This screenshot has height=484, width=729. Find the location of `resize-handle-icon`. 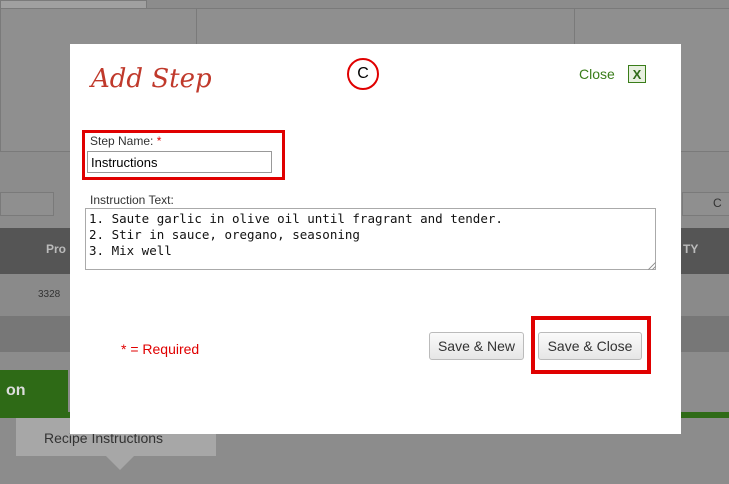

resize-handle-icon is located at coordinates (652, 266).